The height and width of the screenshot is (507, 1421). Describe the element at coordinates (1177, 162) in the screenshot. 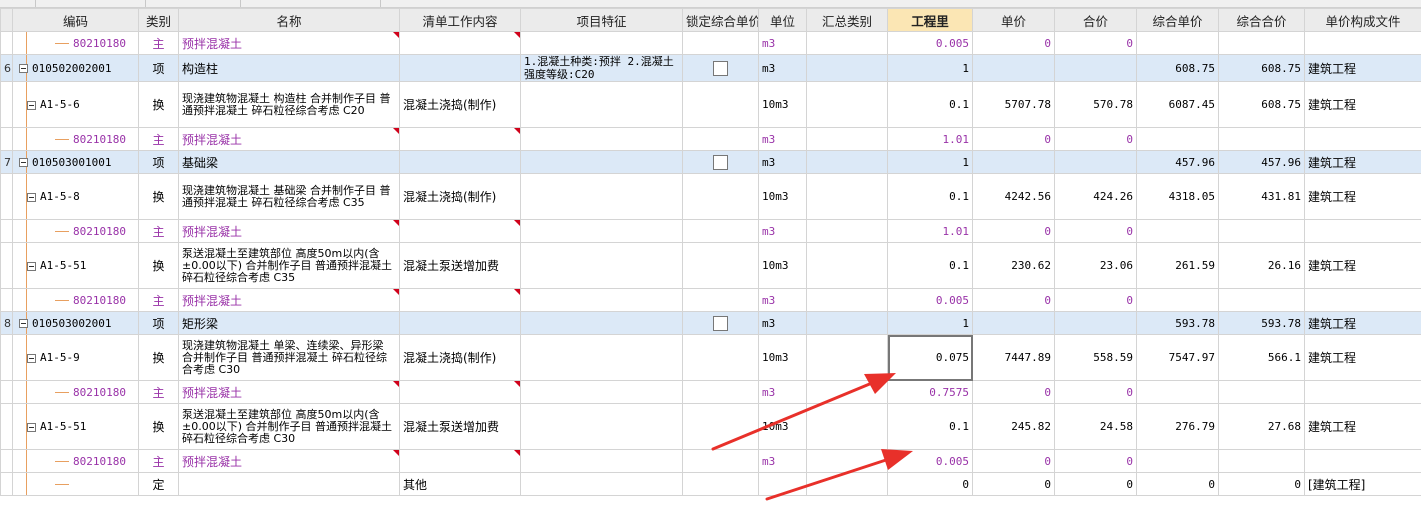

I see `unit-price-cell: 457.96` at that location.